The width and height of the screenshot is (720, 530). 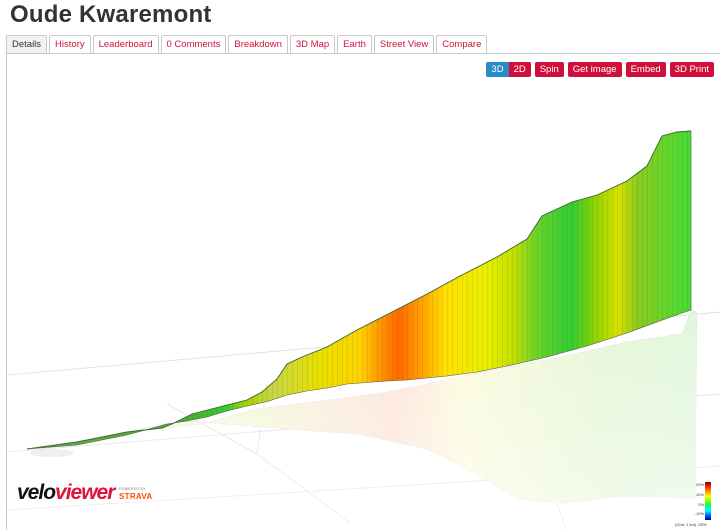 I want to click on legend-grid-note: (Grid: 1 km) -25%, so click(x=691, y=524).